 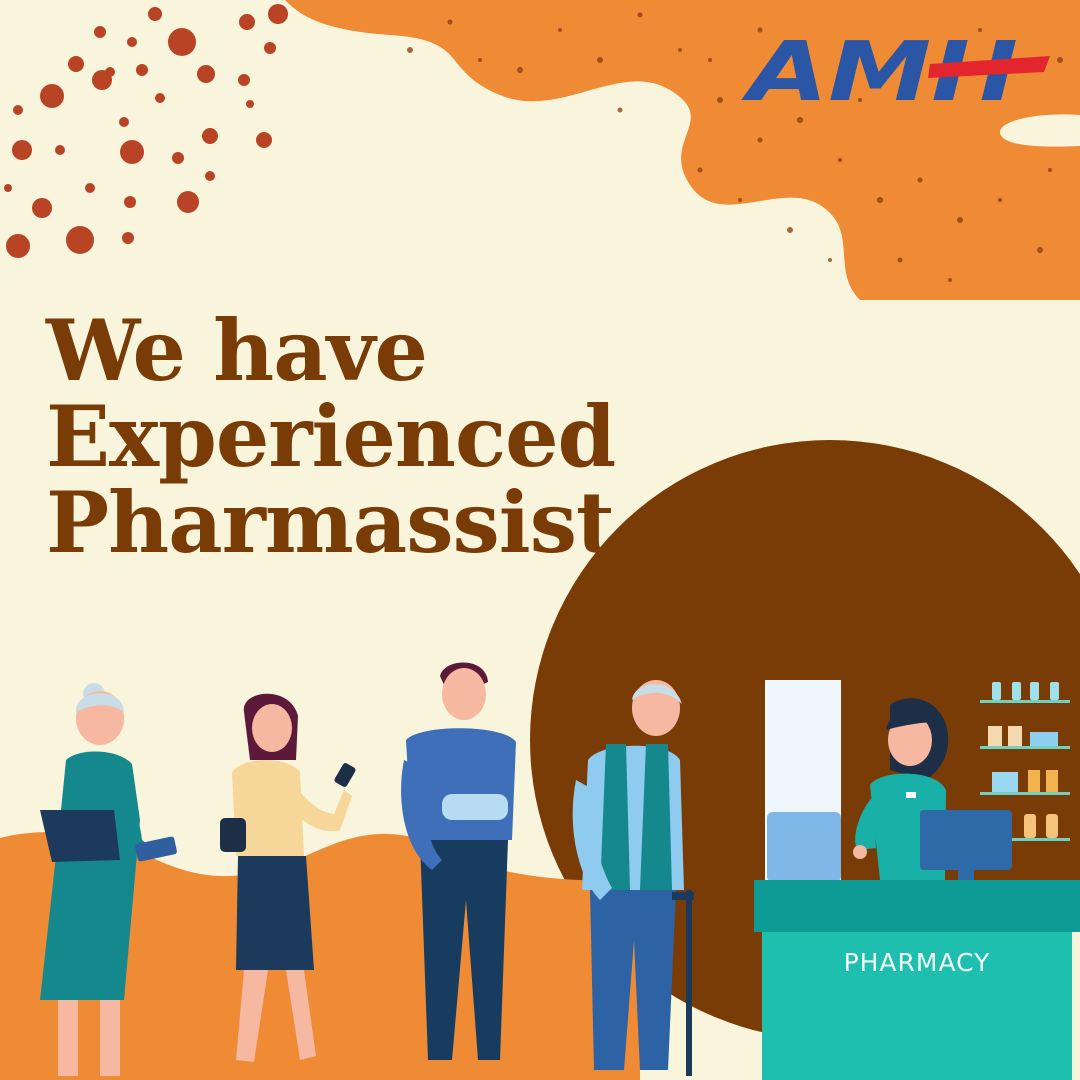 What do you see at coordinates (344, 522) in the screenshot?
I see `headline-line-3: Pharmassist.` at bounding box center [344, 522].